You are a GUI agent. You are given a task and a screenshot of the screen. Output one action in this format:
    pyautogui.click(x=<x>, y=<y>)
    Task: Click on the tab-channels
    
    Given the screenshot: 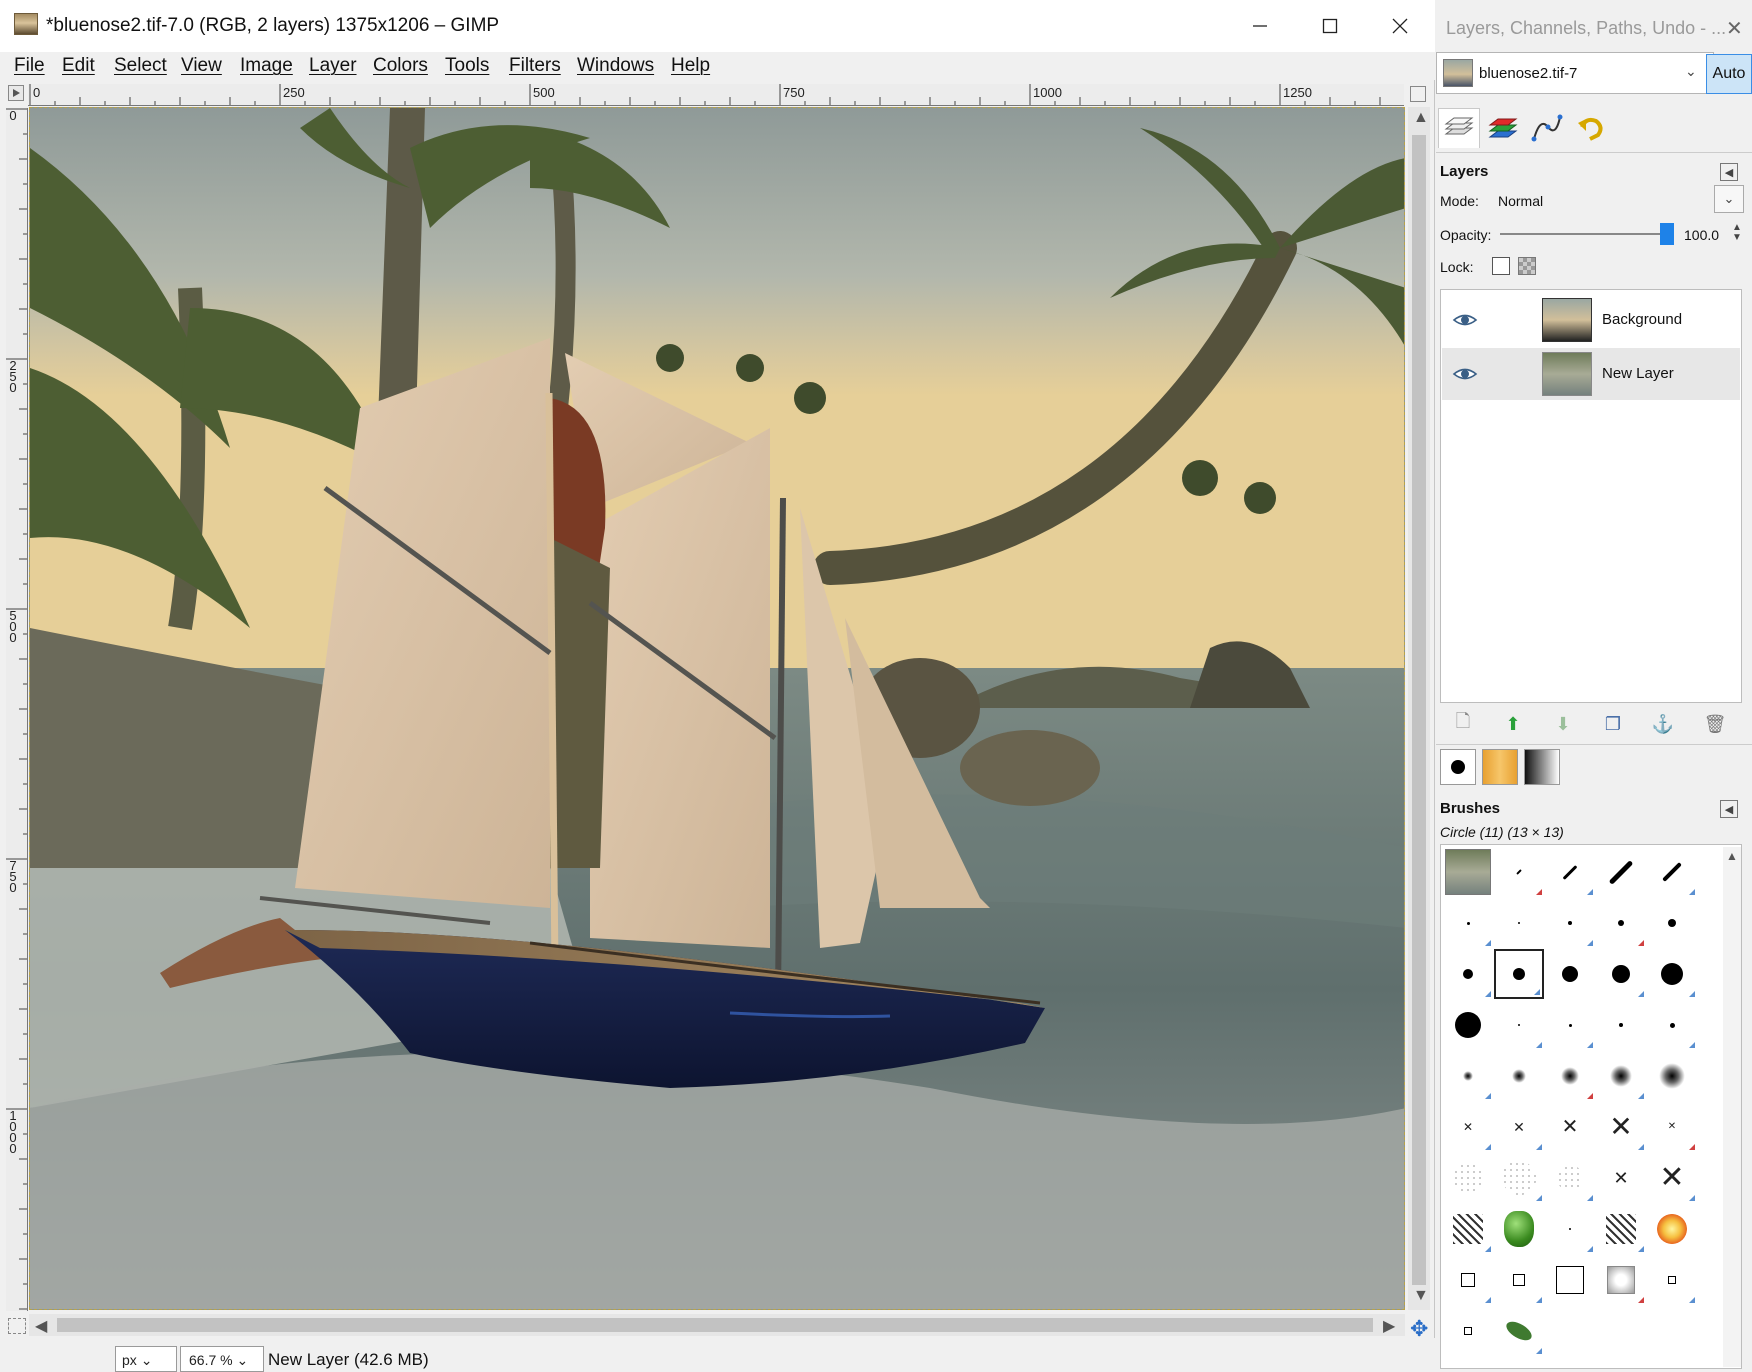 What is the action you would take?
    pyautogui.click(x=1503, y=128)
    